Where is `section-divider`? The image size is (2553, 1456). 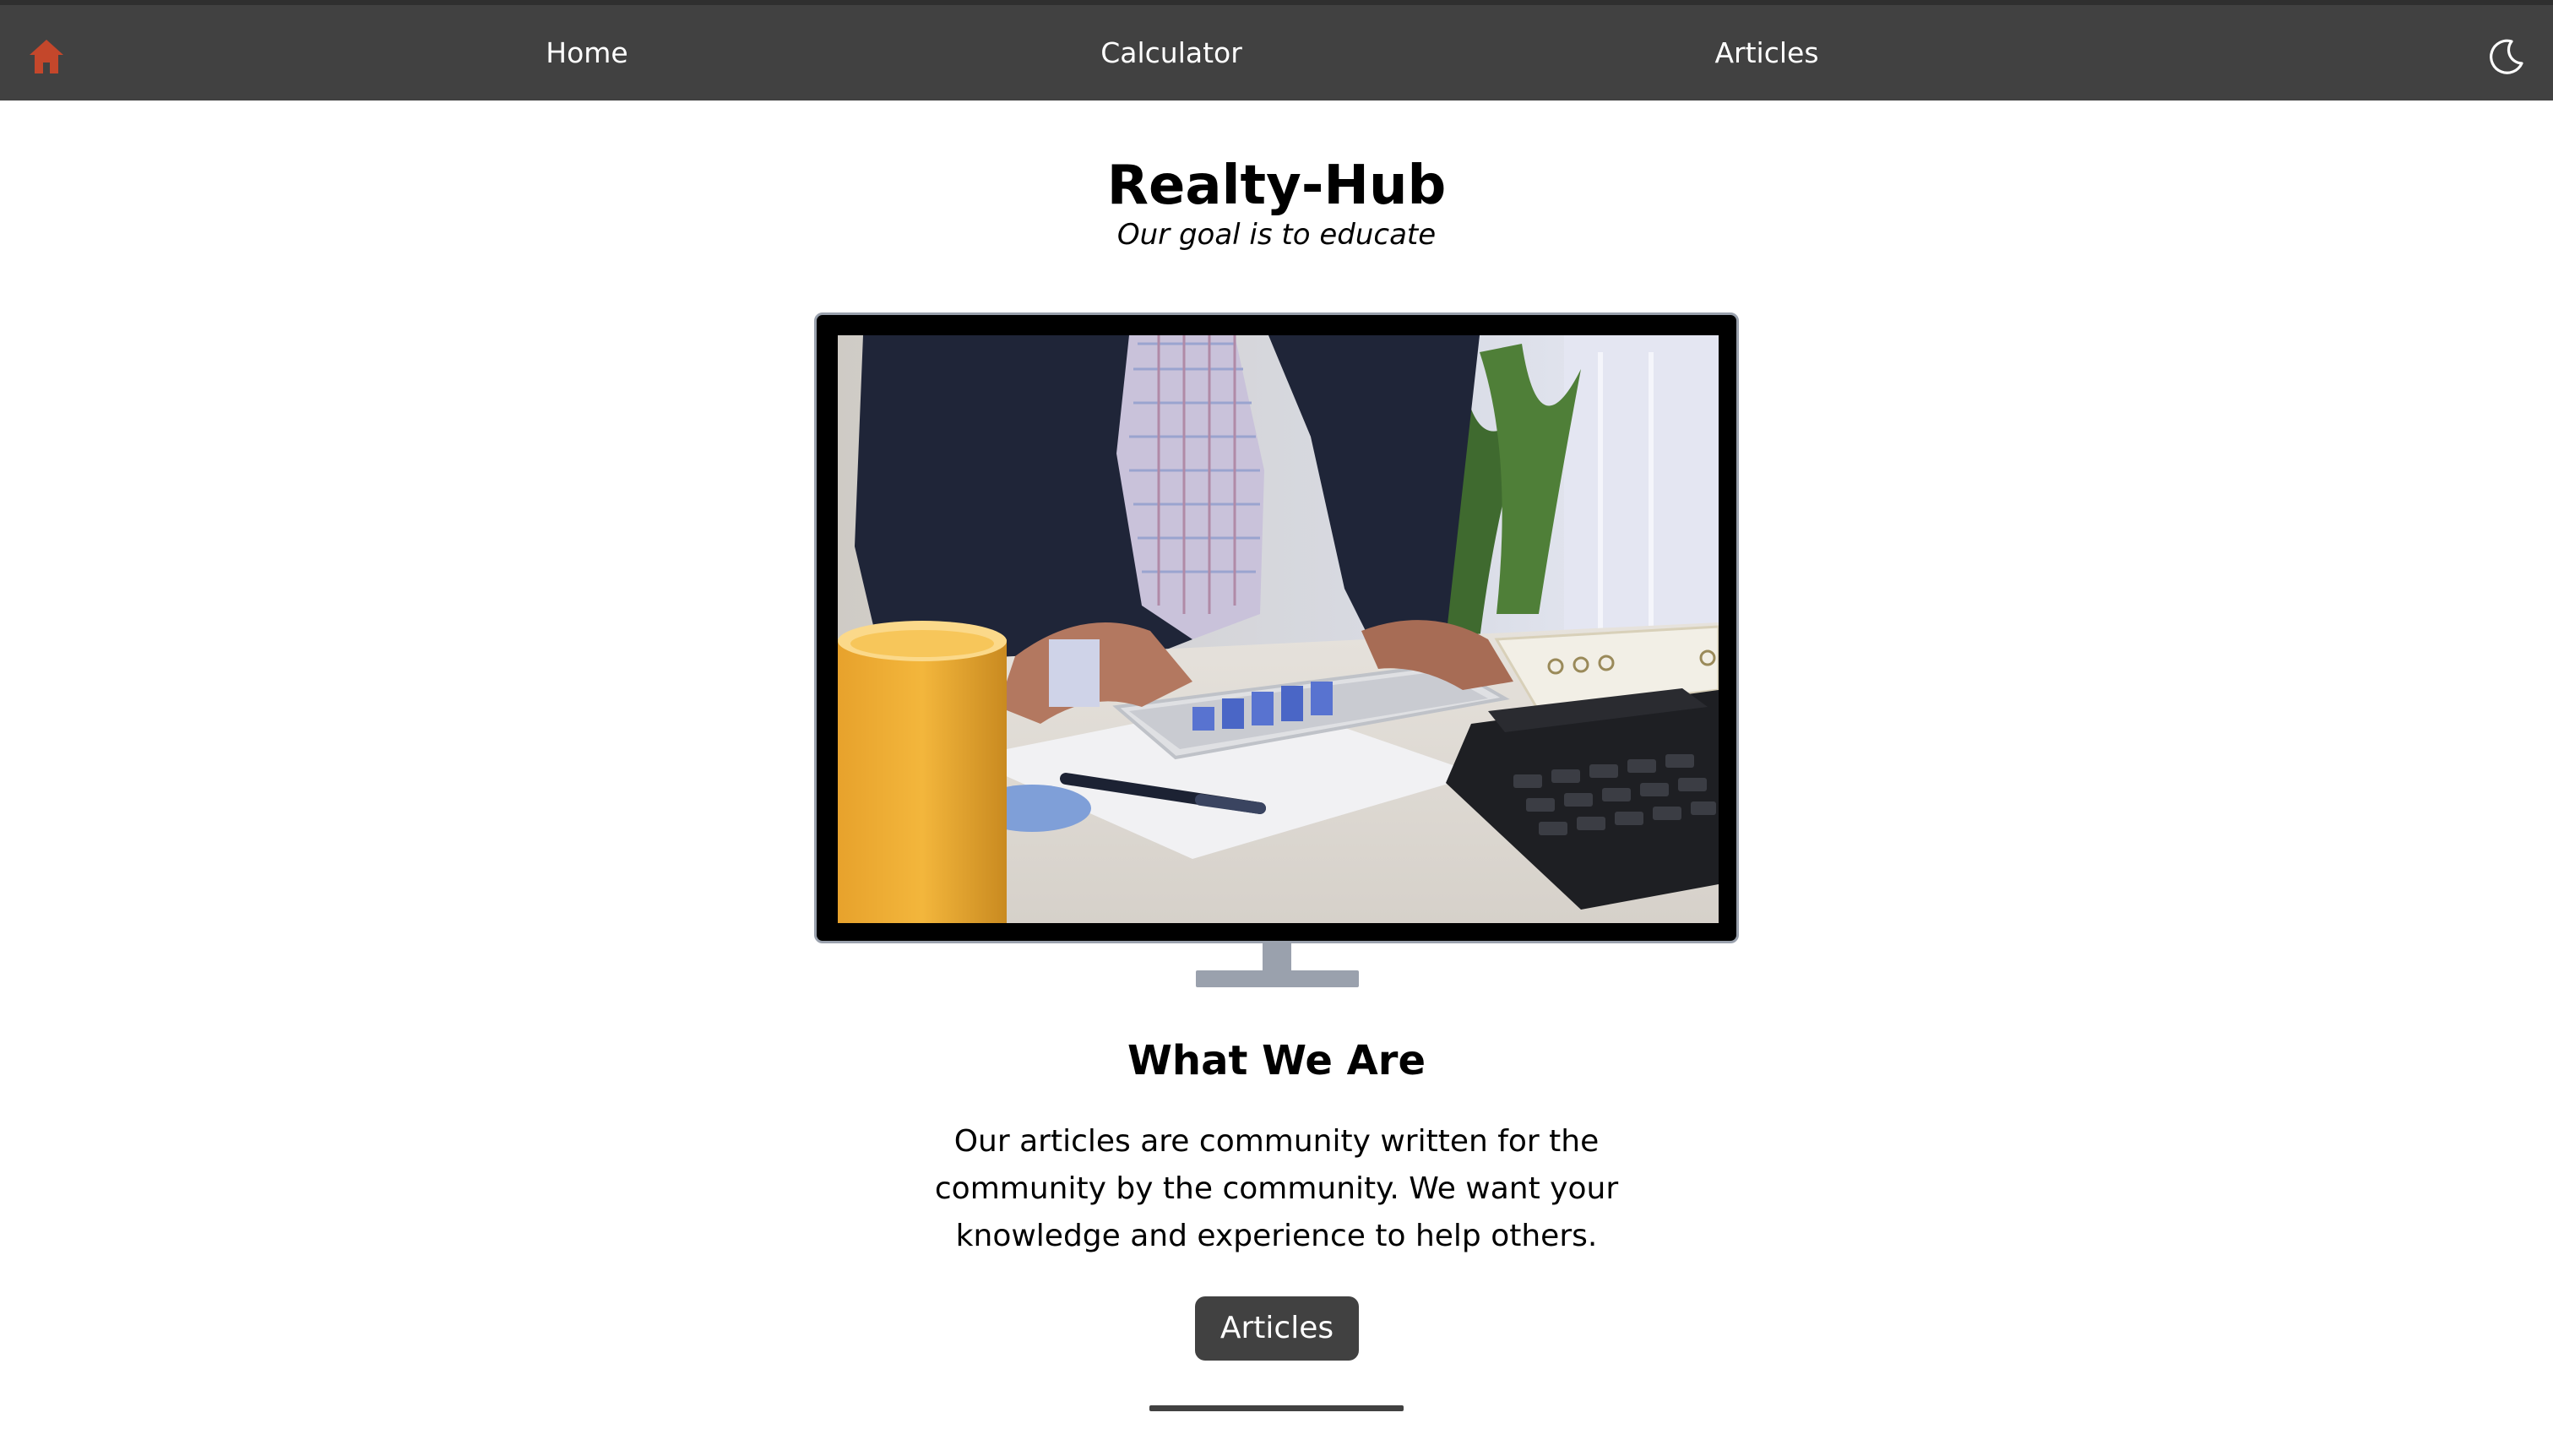
section-divider is located at coordinates (1276, 1408).